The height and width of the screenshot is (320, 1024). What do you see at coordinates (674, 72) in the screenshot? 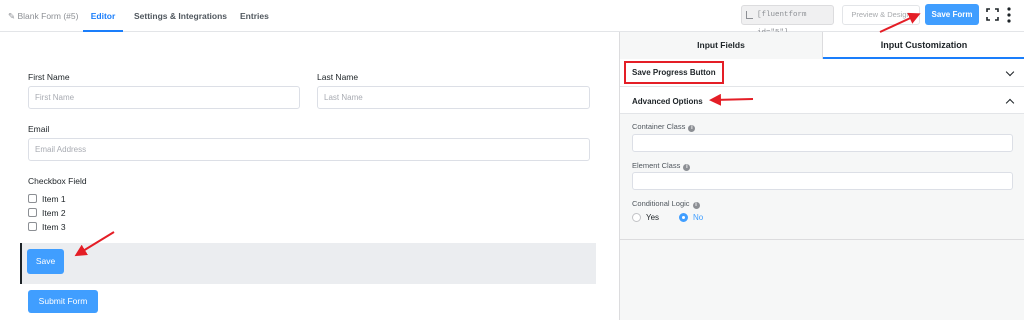
I see `annotation-box` at bounding box center [674, 72].